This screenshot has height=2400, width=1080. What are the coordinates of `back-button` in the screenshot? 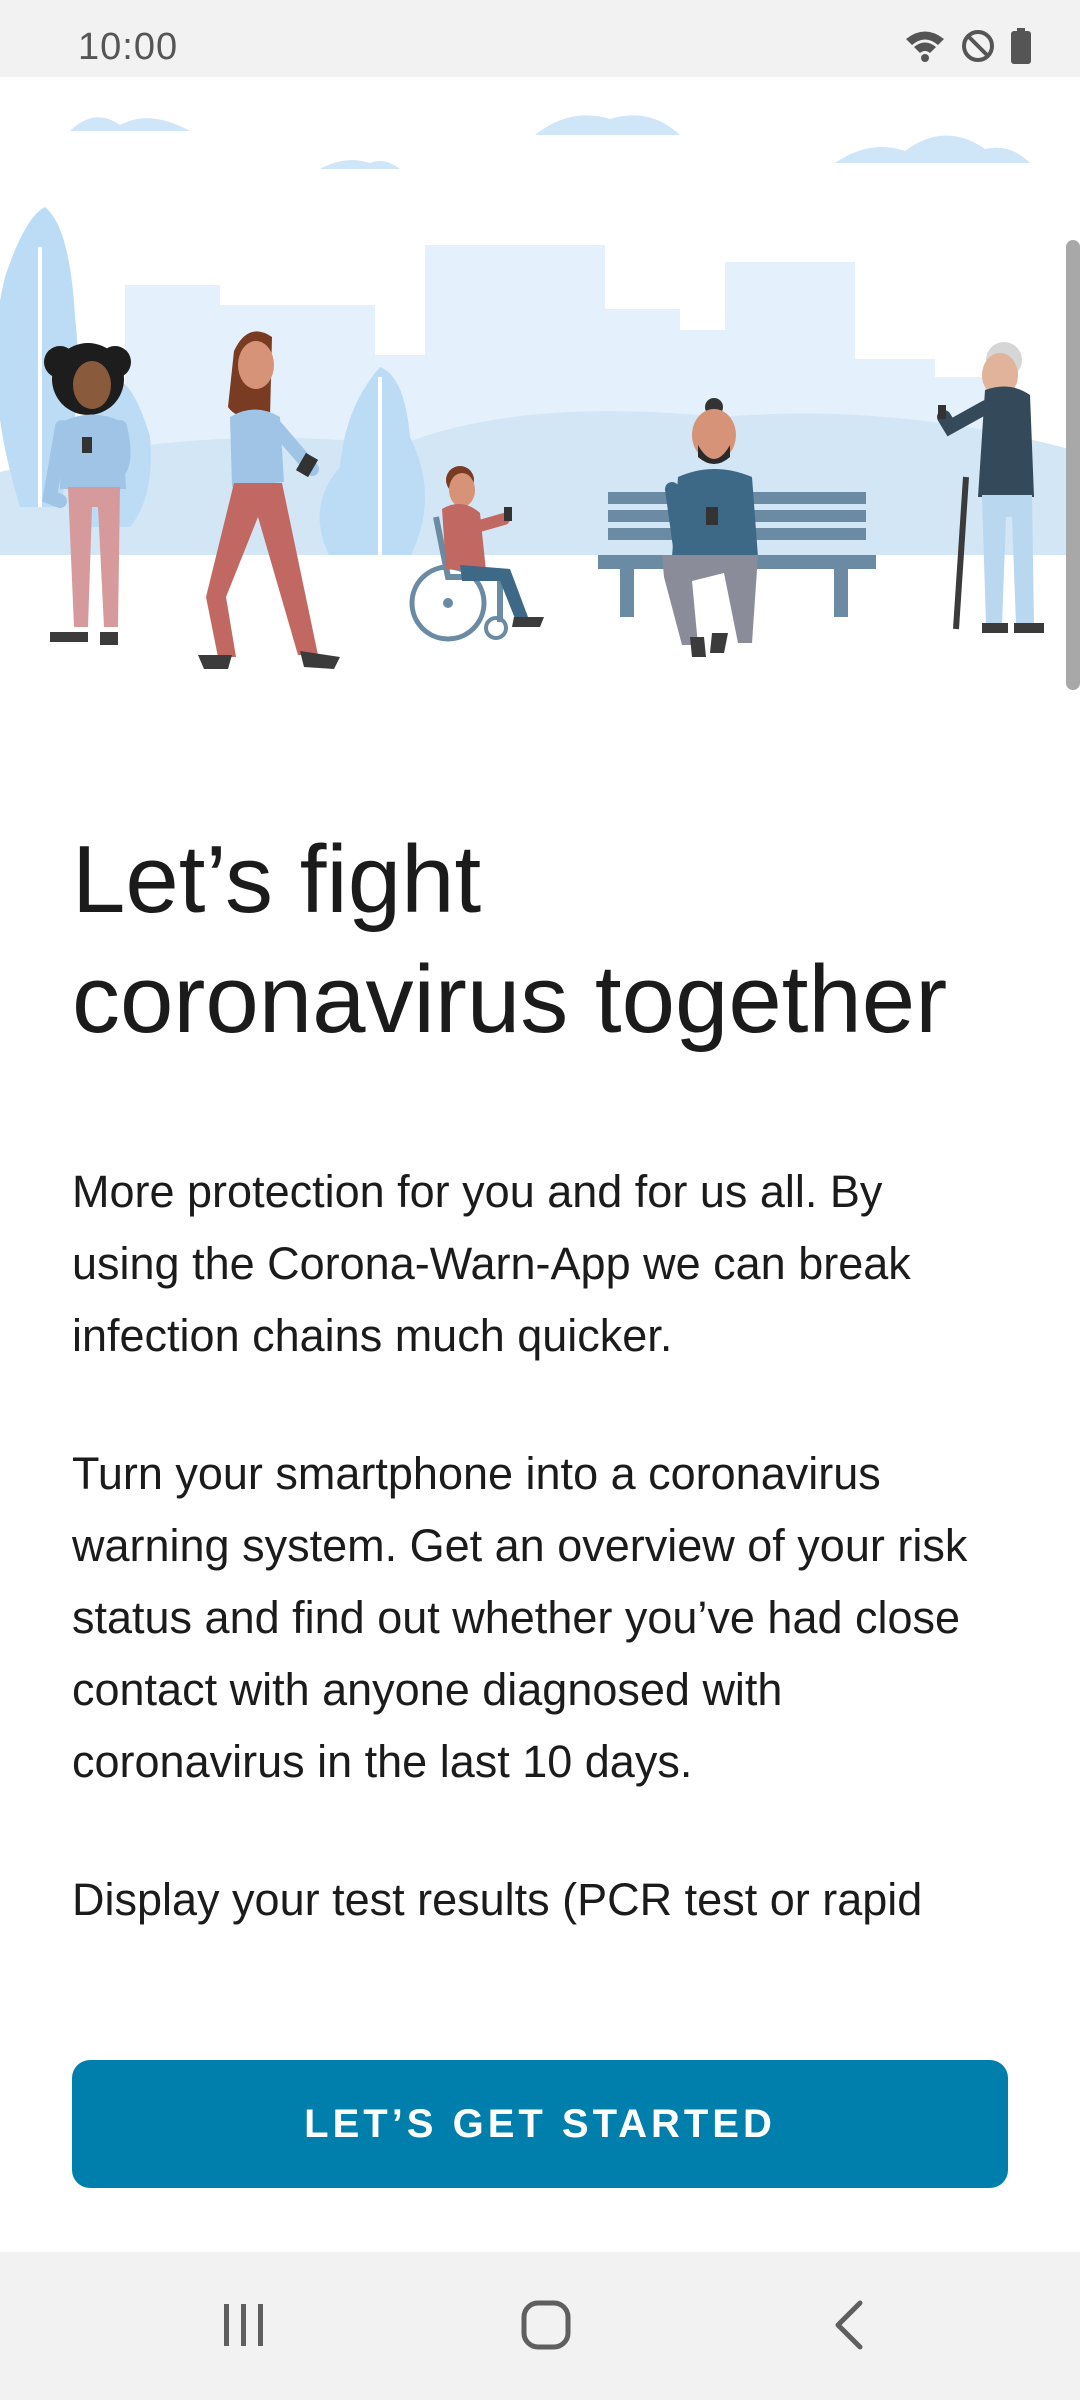 It's located at (848, 2327).